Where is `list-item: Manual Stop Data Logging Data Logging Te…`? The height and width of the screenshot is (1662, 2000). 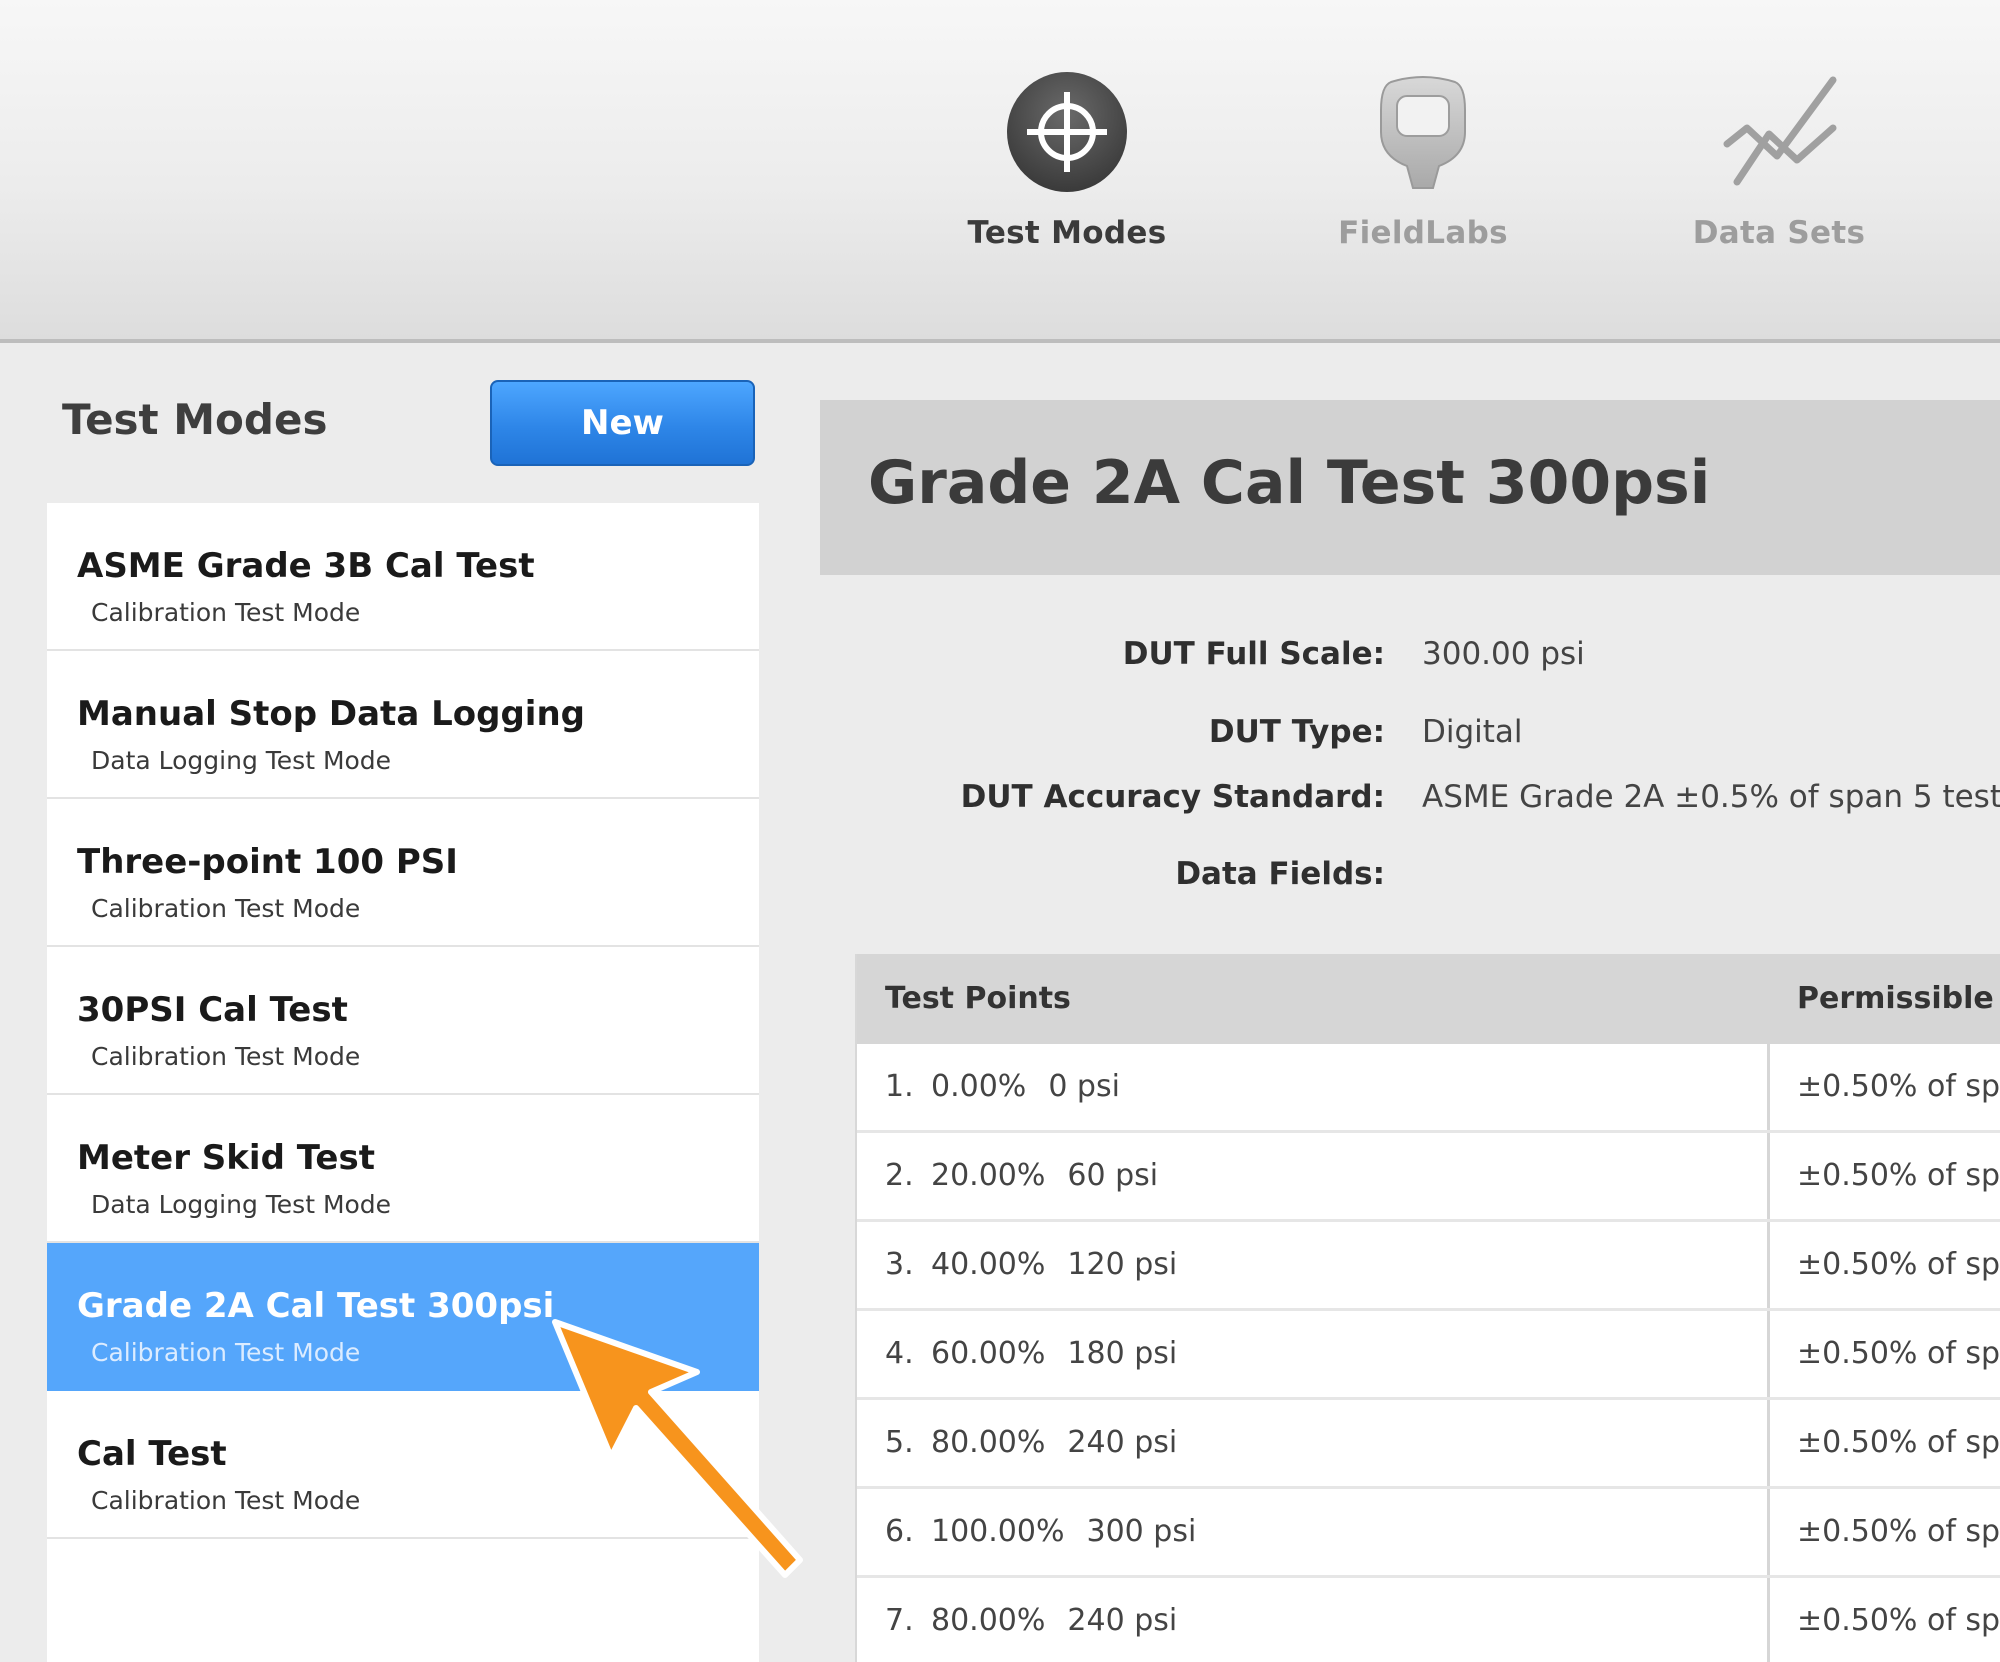
list-item: Manual Stop Data Logging Data Logging Te… is located at coordinates (403, 725).